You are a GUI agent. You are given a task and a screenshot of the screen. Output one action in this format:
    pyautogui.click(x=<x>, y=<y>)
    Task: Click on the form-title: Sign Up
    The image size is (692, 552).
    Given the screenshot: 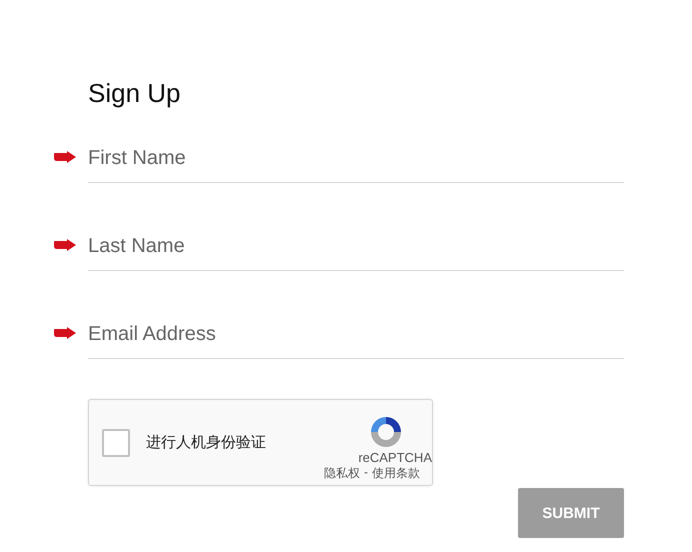 What is the action you would take?
    pyautogui.click(x=135, y=93)
    